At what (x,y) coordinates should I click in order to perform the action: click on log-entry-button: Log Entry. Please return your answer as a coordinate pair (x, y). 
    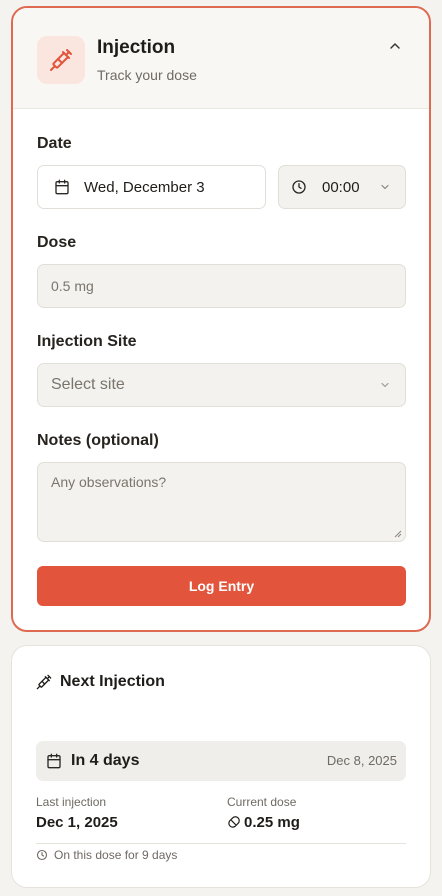
    Looking at the image, I should click on (221, 586).